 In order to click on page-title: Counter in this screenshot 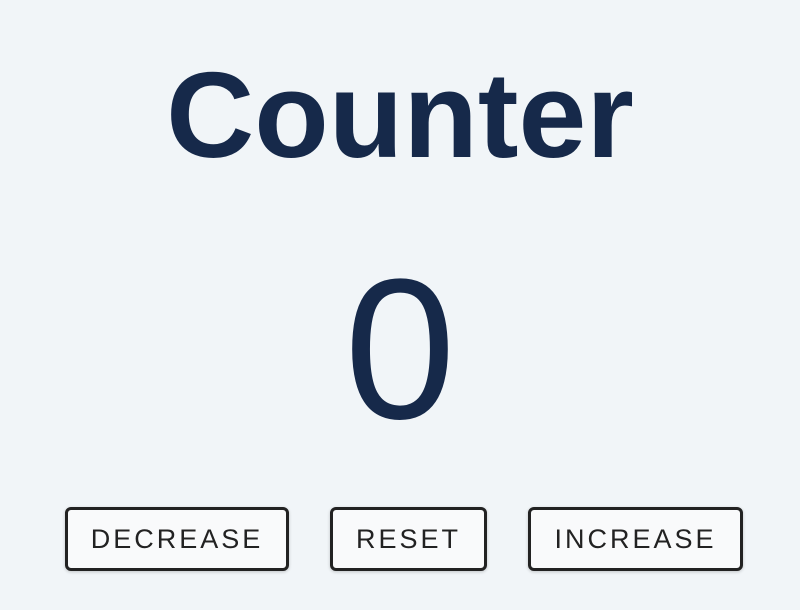, I will do `click(400, 115)`.